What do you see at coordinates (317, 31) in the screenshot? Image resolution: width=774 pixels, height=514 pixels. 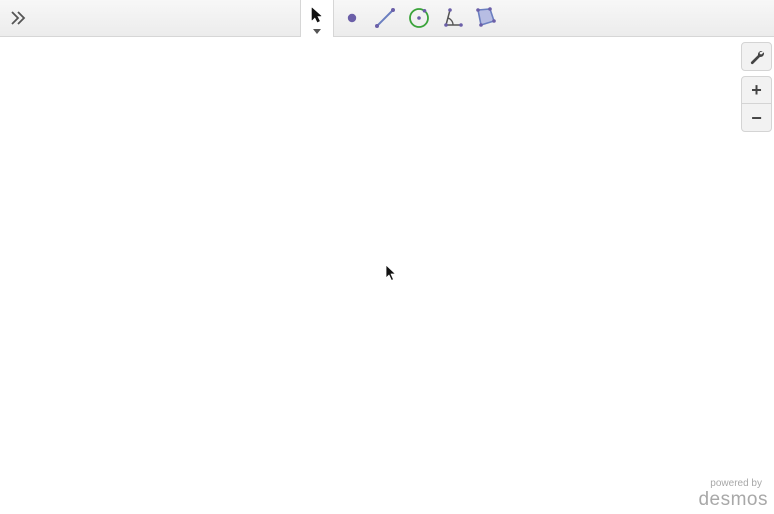 I see `tool-dropdown-caret-icon` at bounding box center [317, 31].